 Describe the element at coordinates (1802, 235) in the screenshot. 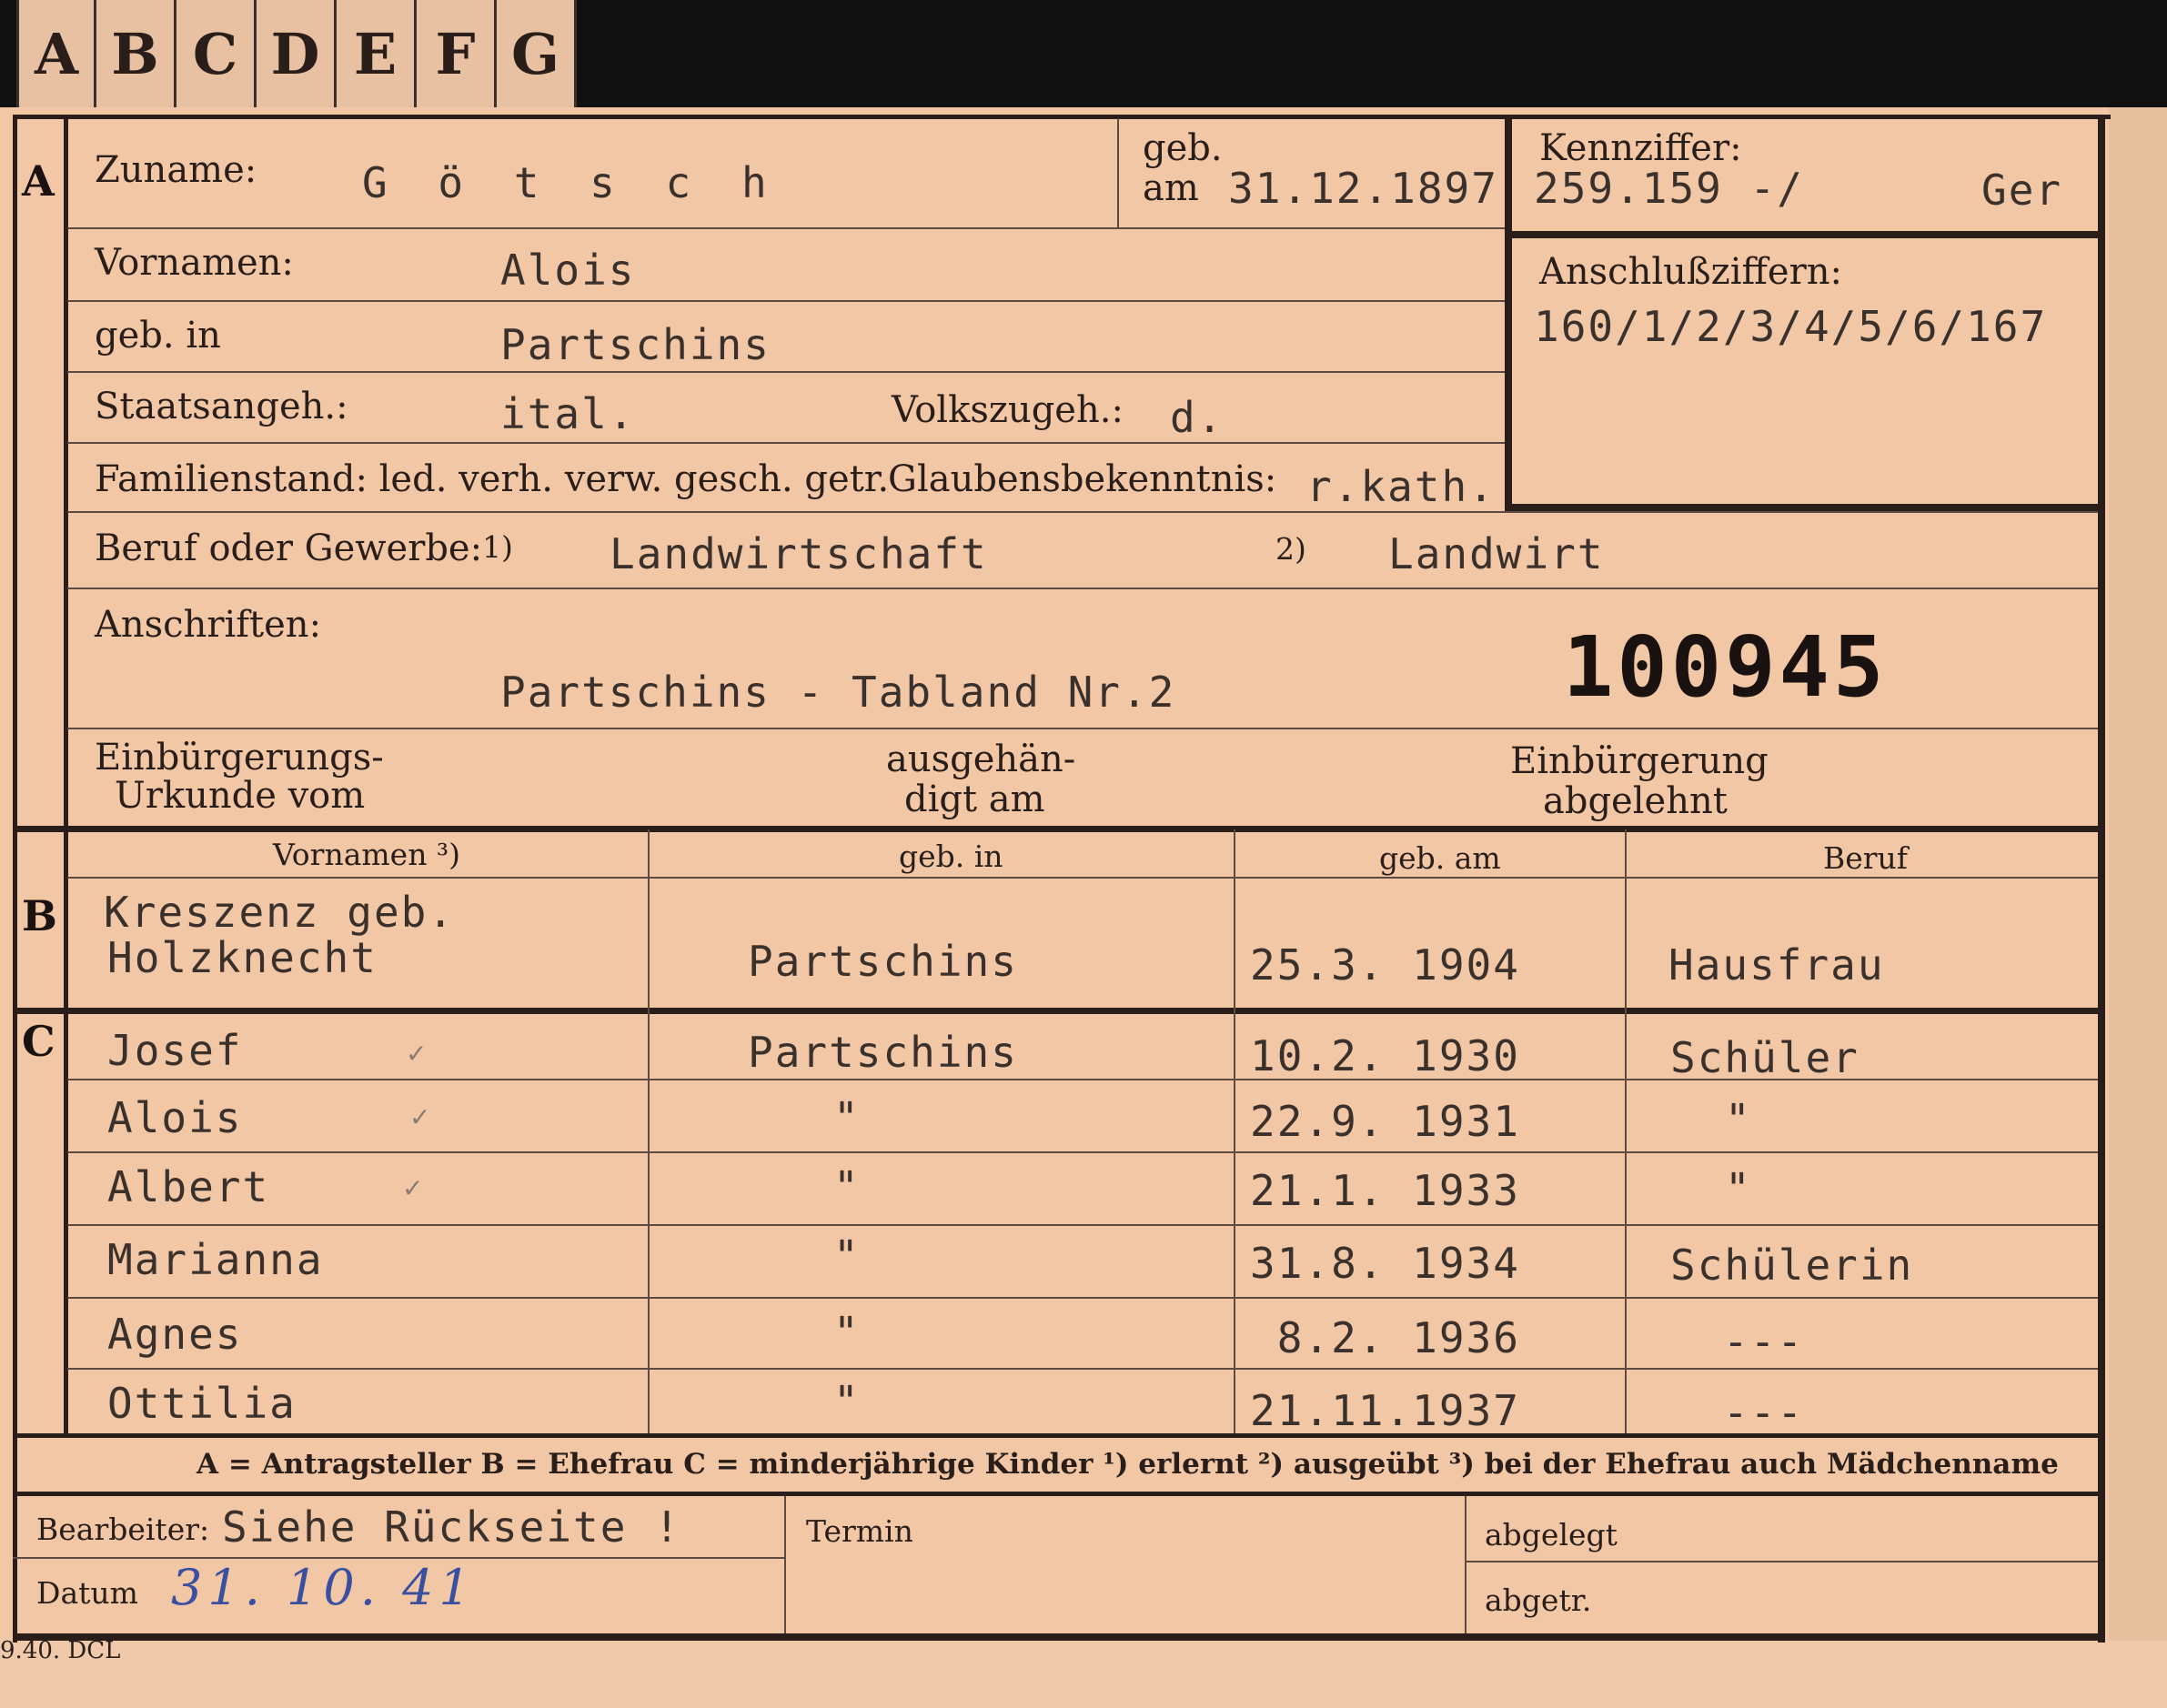

I see `kennziffer-box-divider` at that location.